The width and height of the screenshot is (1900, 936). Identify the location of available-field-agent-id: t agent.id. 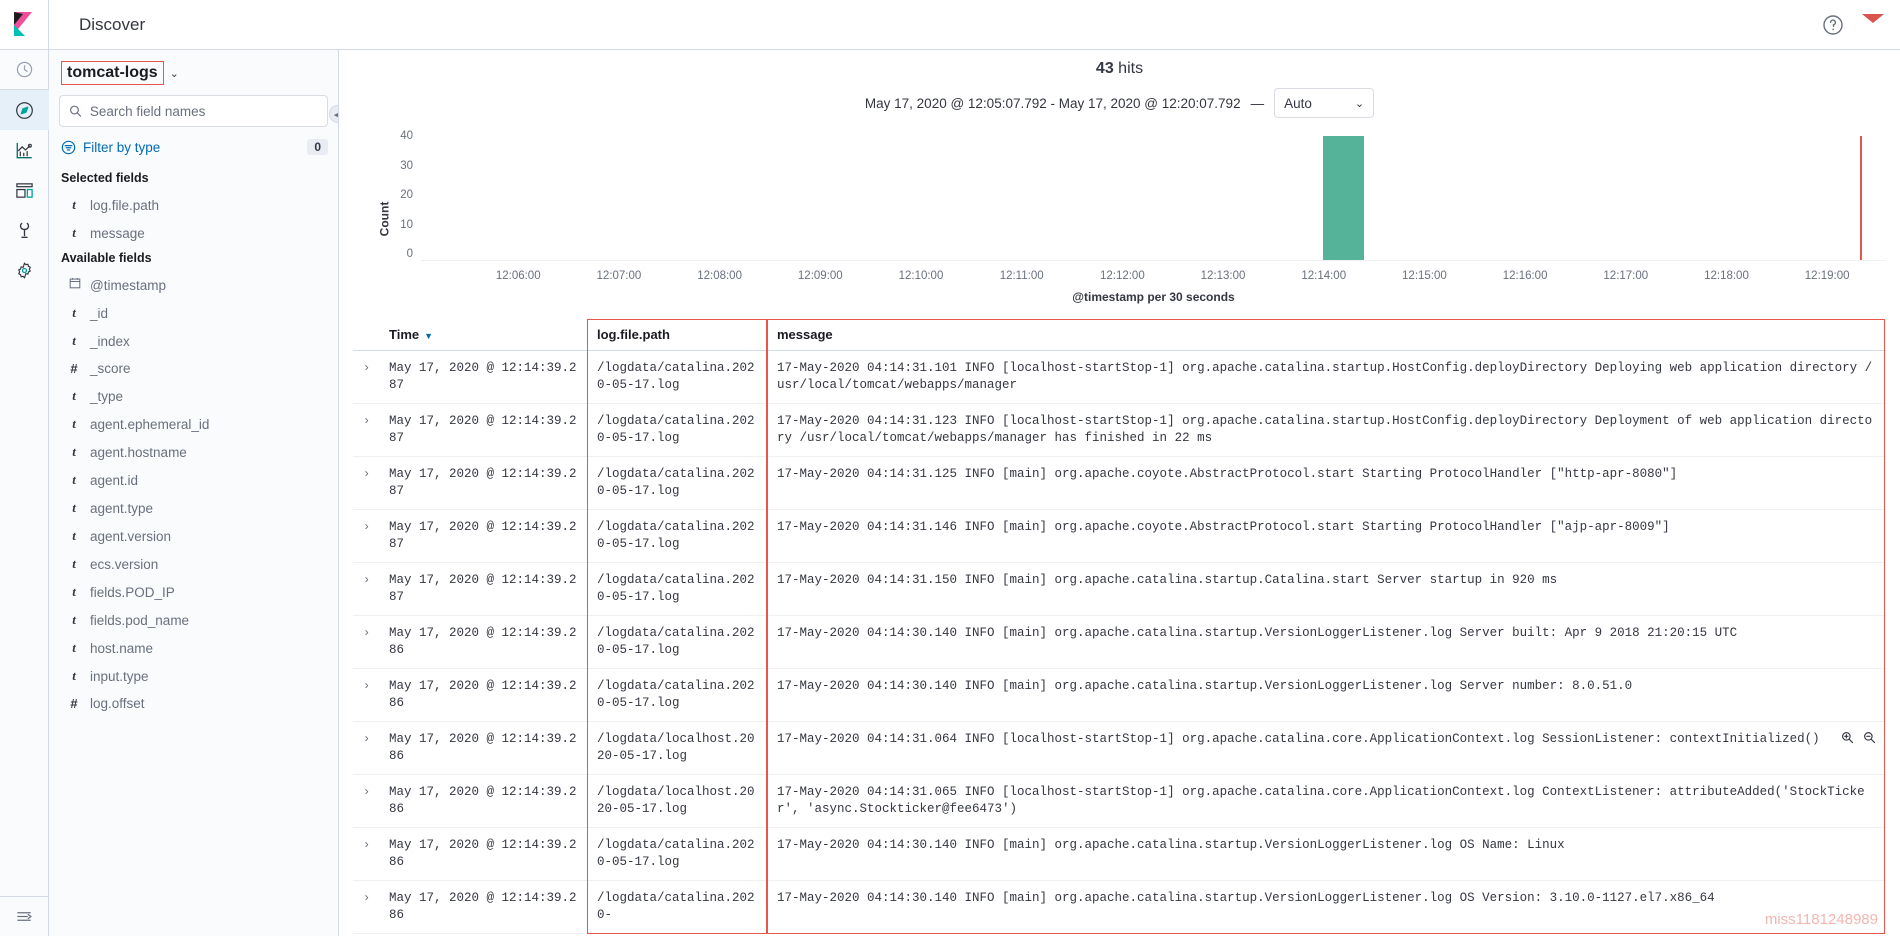
(193, 480).